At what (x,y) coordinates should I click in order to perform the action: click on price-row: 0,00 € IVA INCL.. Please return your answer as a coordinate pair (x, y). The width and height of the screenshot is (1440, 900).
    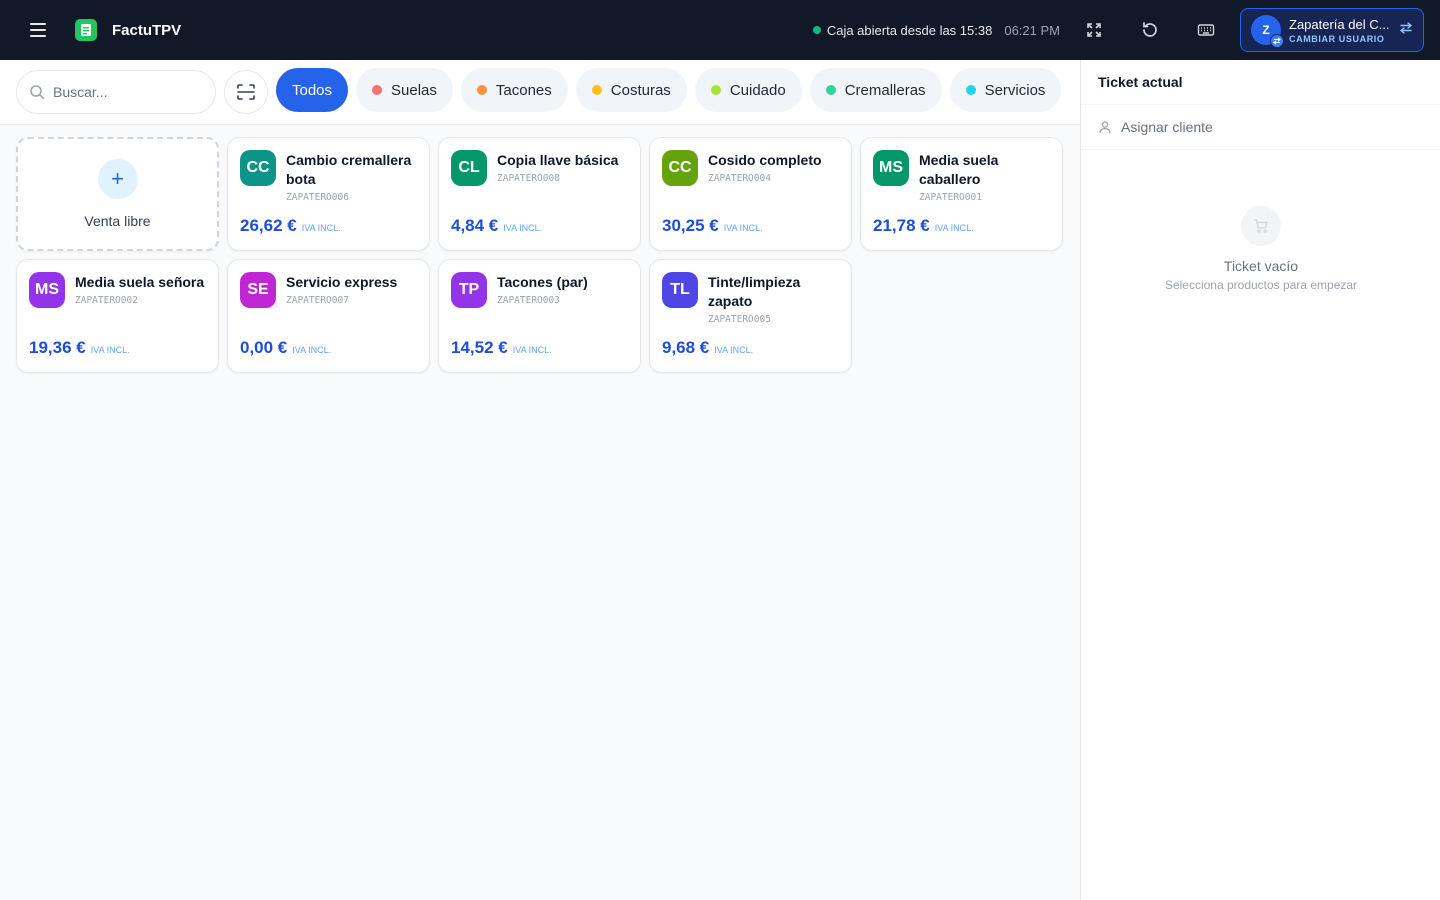
    Looking at the image, I should click on (285, 348).